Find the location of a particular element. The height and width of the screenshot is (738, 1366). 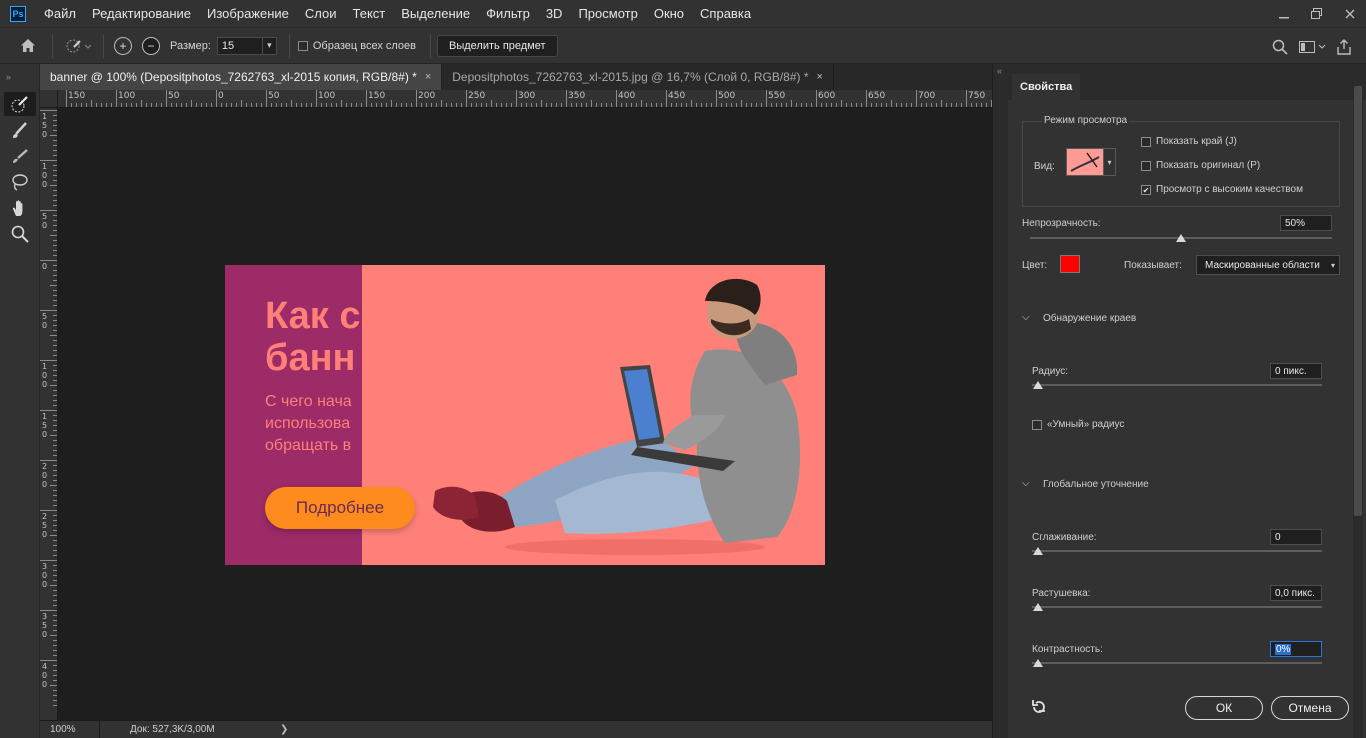

opacity-slider-knob is located at coordinates (1181, 238).